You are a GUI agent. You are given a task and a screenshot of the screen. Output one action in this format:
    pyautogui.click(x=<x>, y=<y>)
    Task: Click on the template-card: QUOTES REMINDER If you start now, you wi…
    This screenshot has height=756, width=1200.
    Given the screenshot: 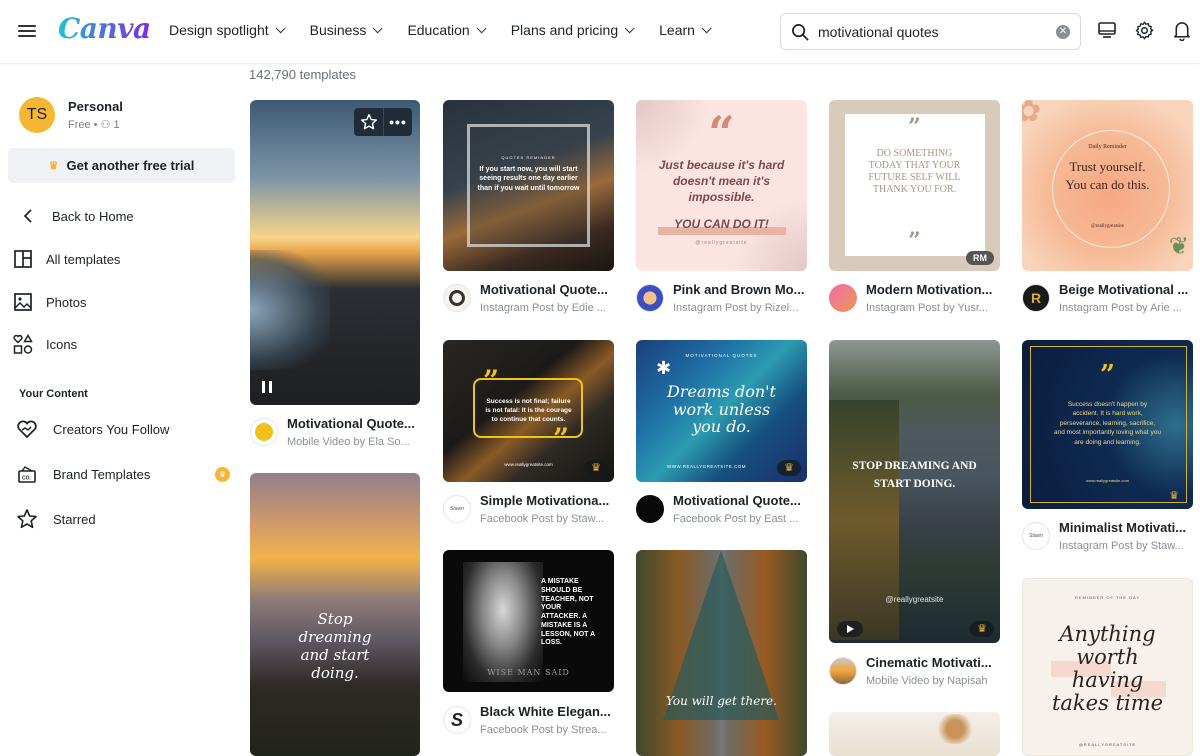 What is the action you would take?
    pyautogui.click(x=528, y=185)
    